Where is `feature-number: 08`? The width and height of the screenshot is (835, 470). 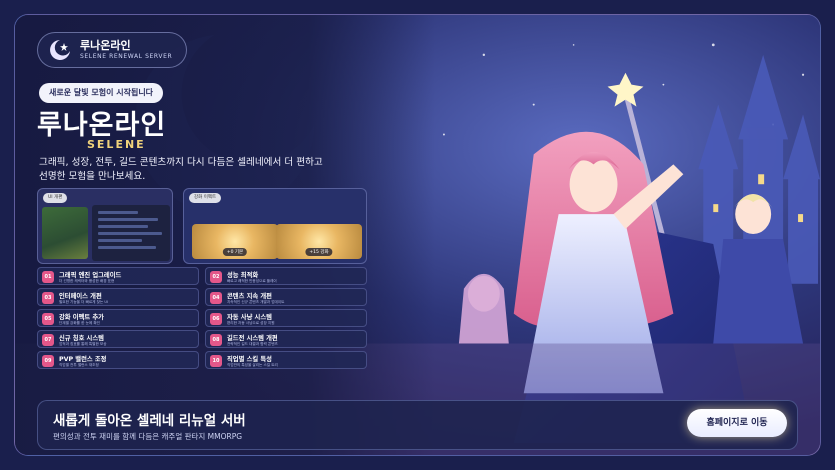 feature-number: 08 is located at coordinates (216, 340).